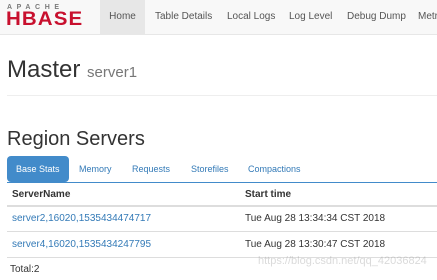  I want to click on column-header-servername: ServerName, so click(41, 194).